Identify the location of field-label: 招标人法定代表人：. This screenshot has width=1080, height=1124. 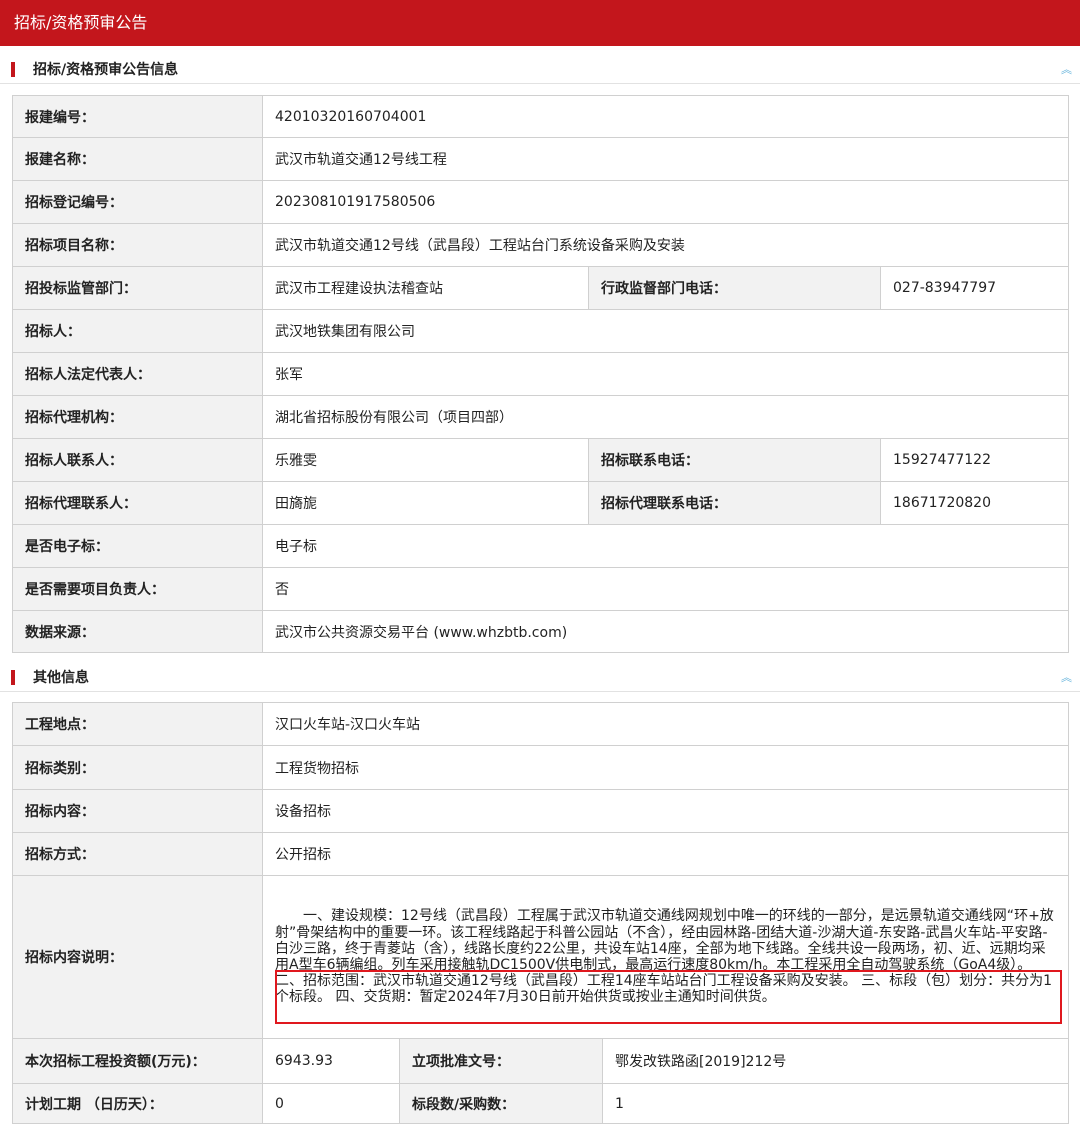
(137, 374).